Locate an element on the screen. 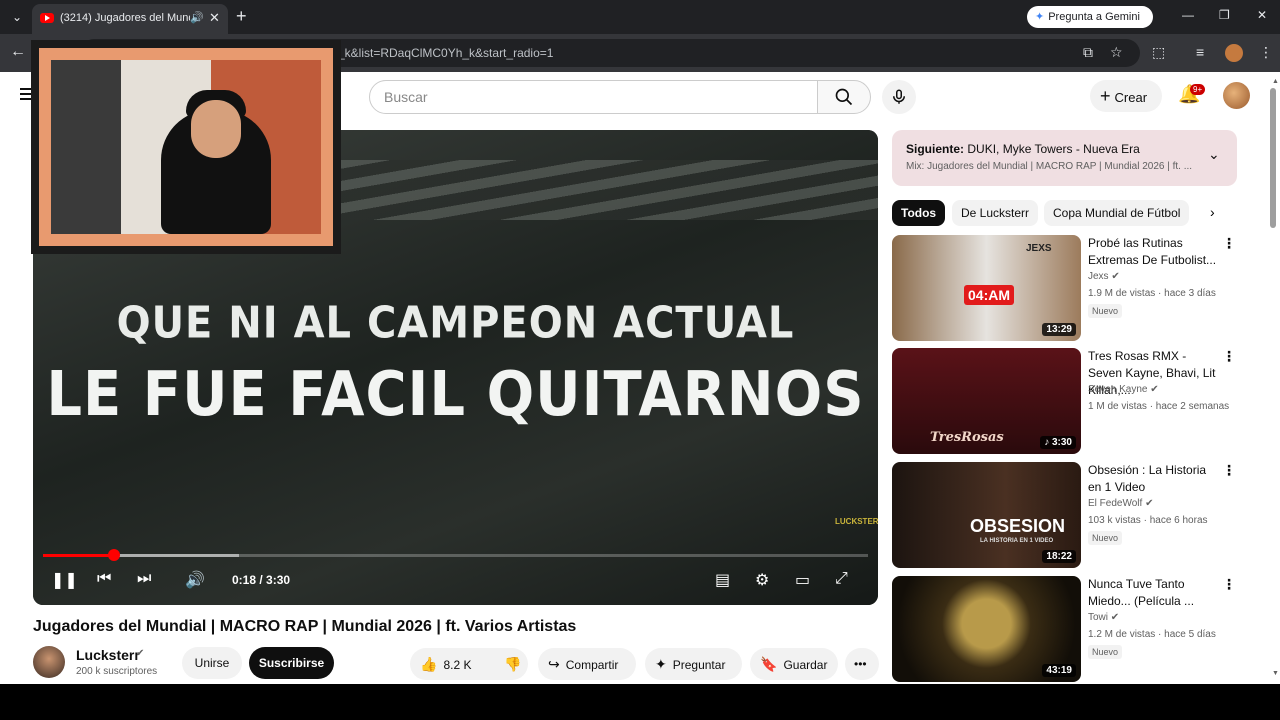 Image resolution: width=1280 pixels, height=720 pixels. channel-avatar is located at coordinates (49, 662).